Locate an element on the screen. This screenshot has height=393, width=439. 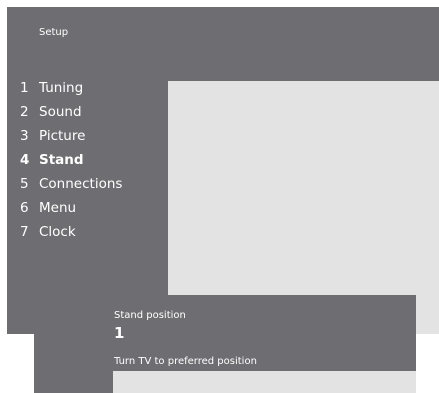
stand-position-value: 1 is located at coordinates (119, 333).